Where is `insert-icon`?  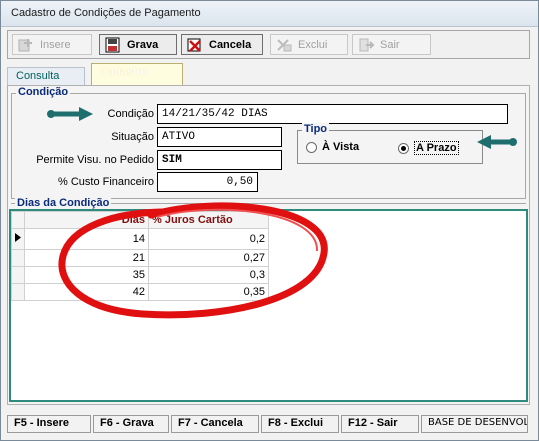 insert-icon is located at coordinates (26, 45).